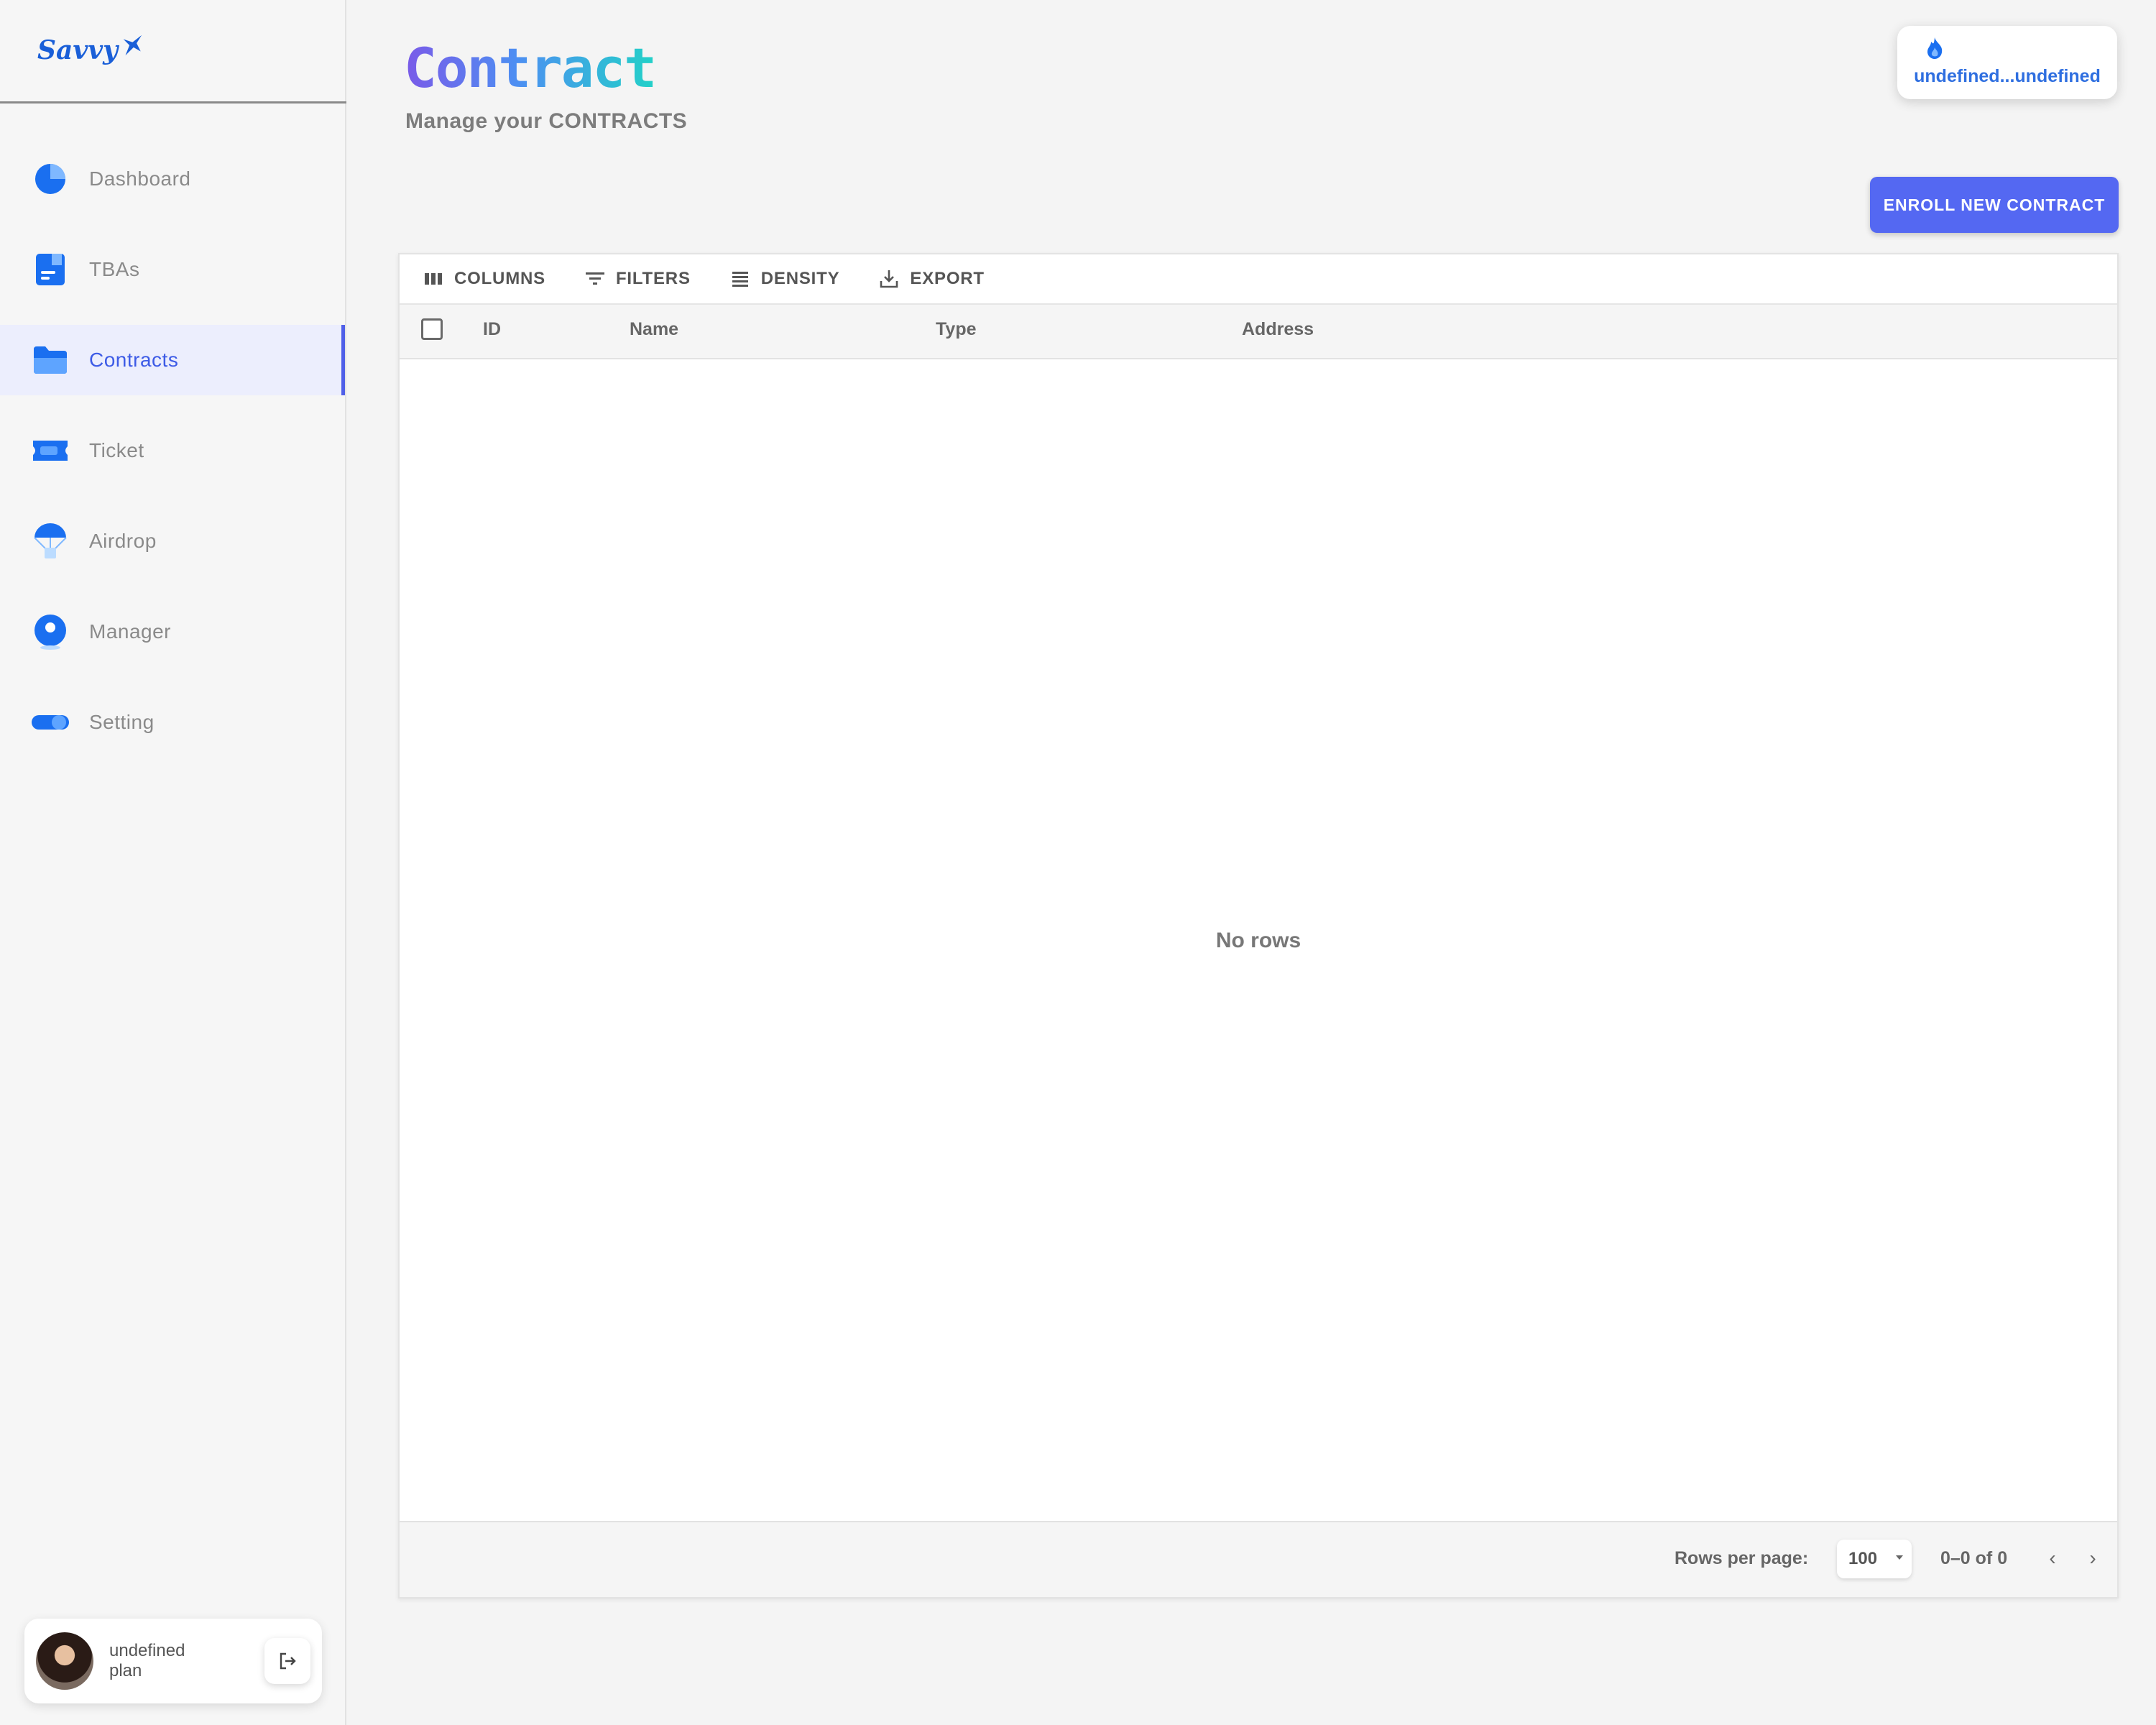 The image size is (2156, 1725). What do you see at coordinates (432, 329) in the screenshot?
I see `select-all-checkbox` at bounding box center [432, 329].